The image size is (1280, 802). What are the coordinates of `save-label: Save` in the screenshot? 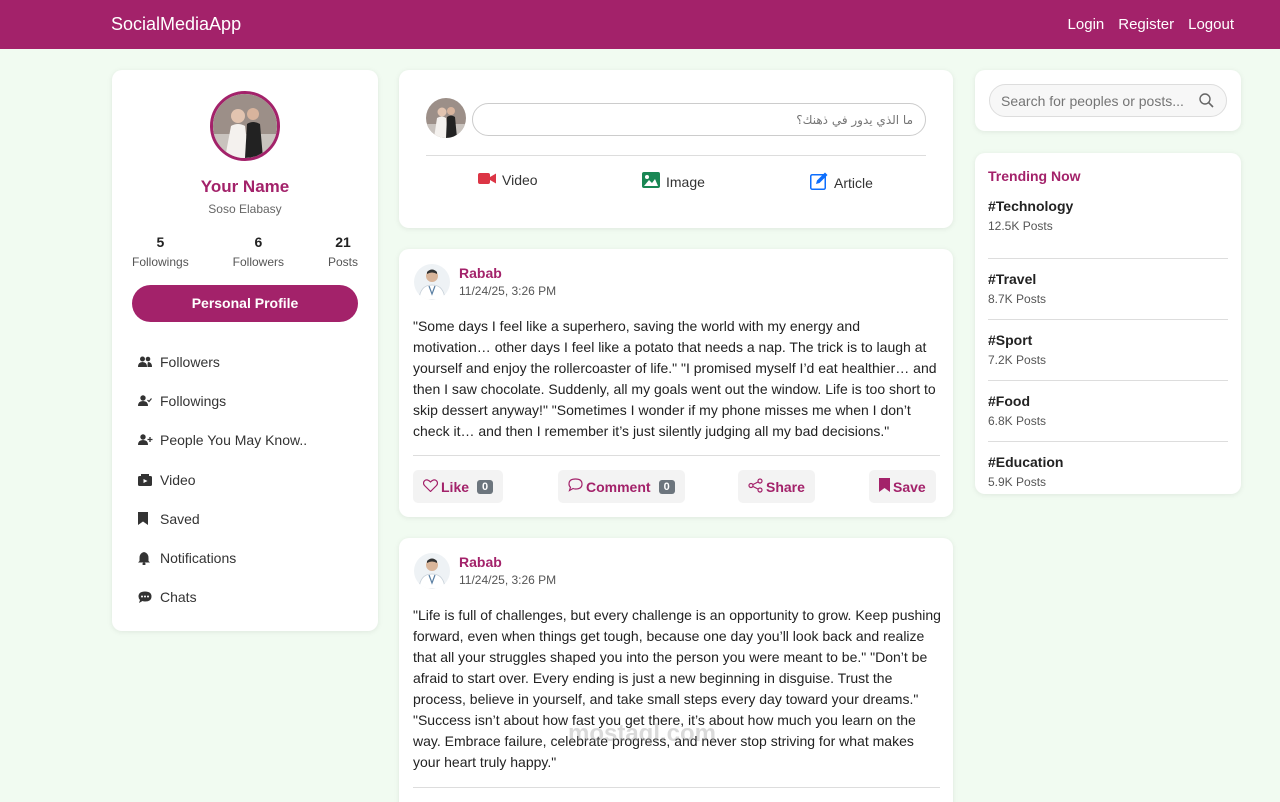 It's located at (909, 486).